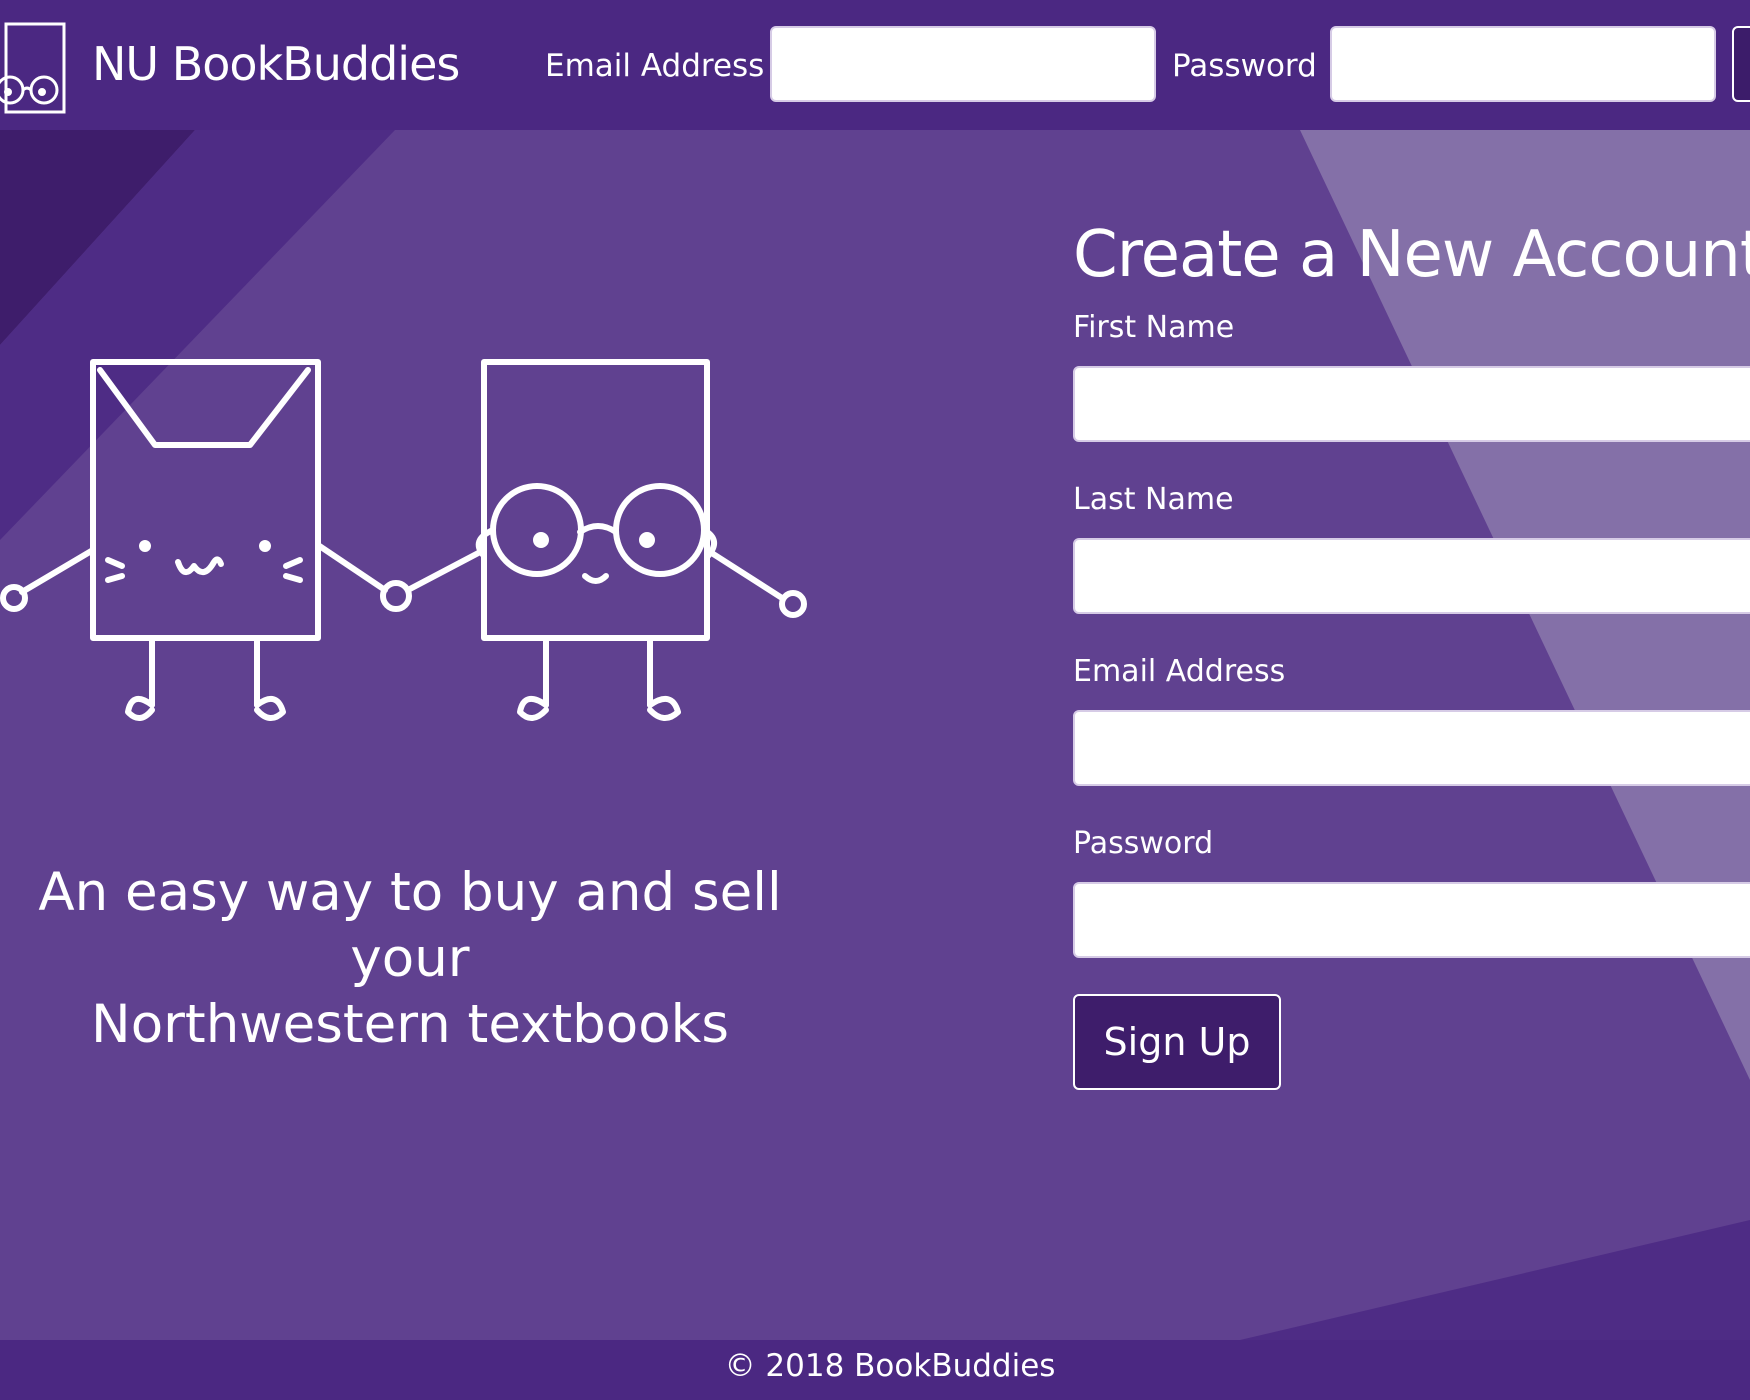 This screenshot has width=1750, height=1400. Describe the element at coordinates (1154, 327) in the screenshot. I see `first-name-label: First Name` at that location.